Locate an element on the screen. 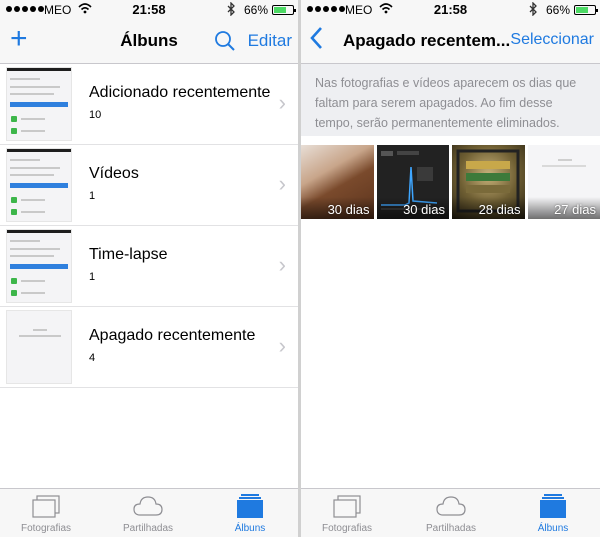  days-remaining: 28 dias is located at coordinates (499, 209).